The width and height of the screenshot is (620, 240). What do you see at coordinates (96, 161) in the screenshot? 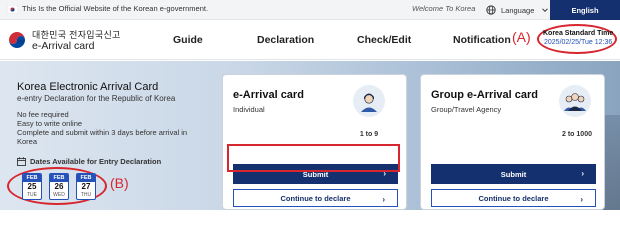
I see `dates-heading-text: Dates Available for Entry Declaration` at bounding box center [96, 161].